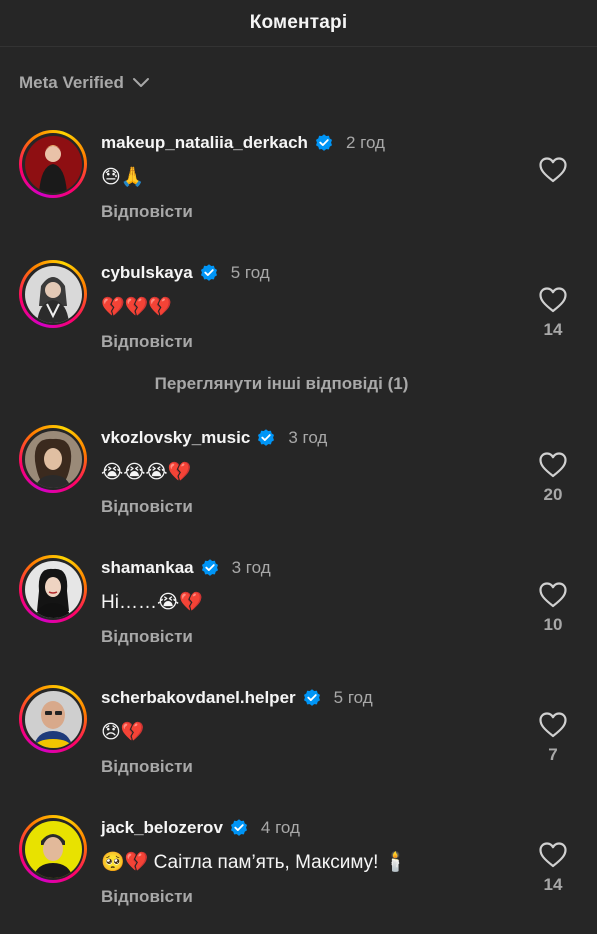 The width and height of the screenshot is (597, 934). I want to click on comment-timestamp: 2 год, so click(365, 142).